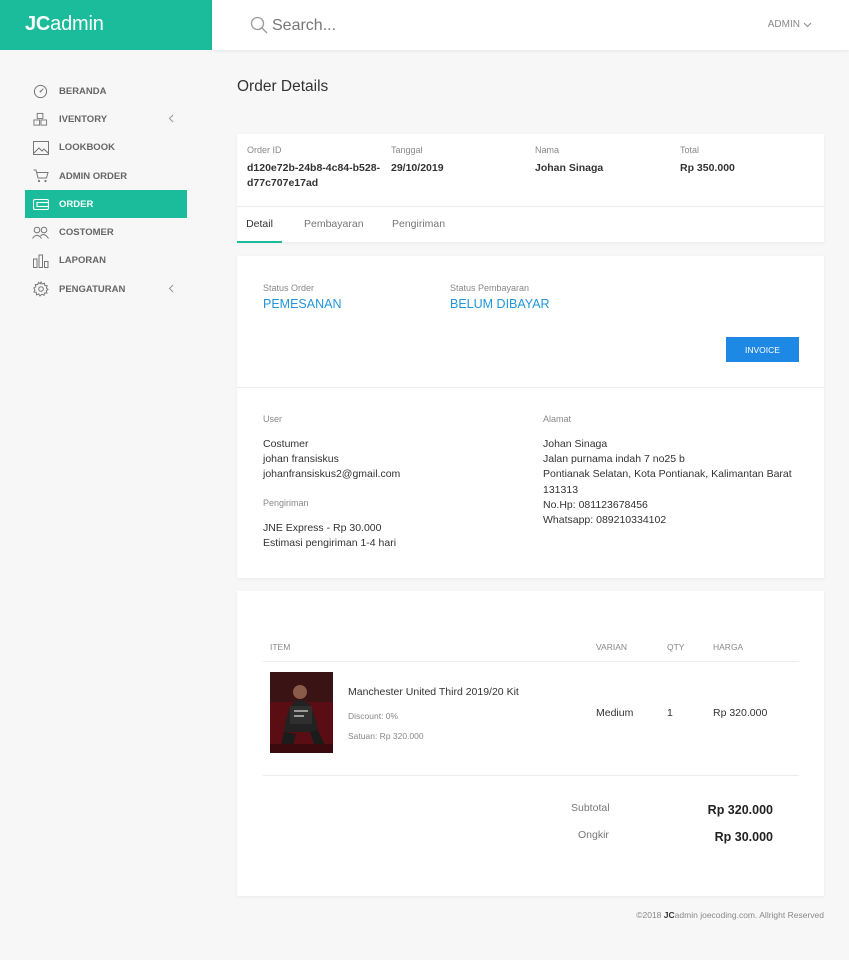 This screenshot has height=960, width=849. What do you see at coordinates (547, 150) in the screenshot?
I see `customer-name-label: Nama` at bounding box center [547, 150].